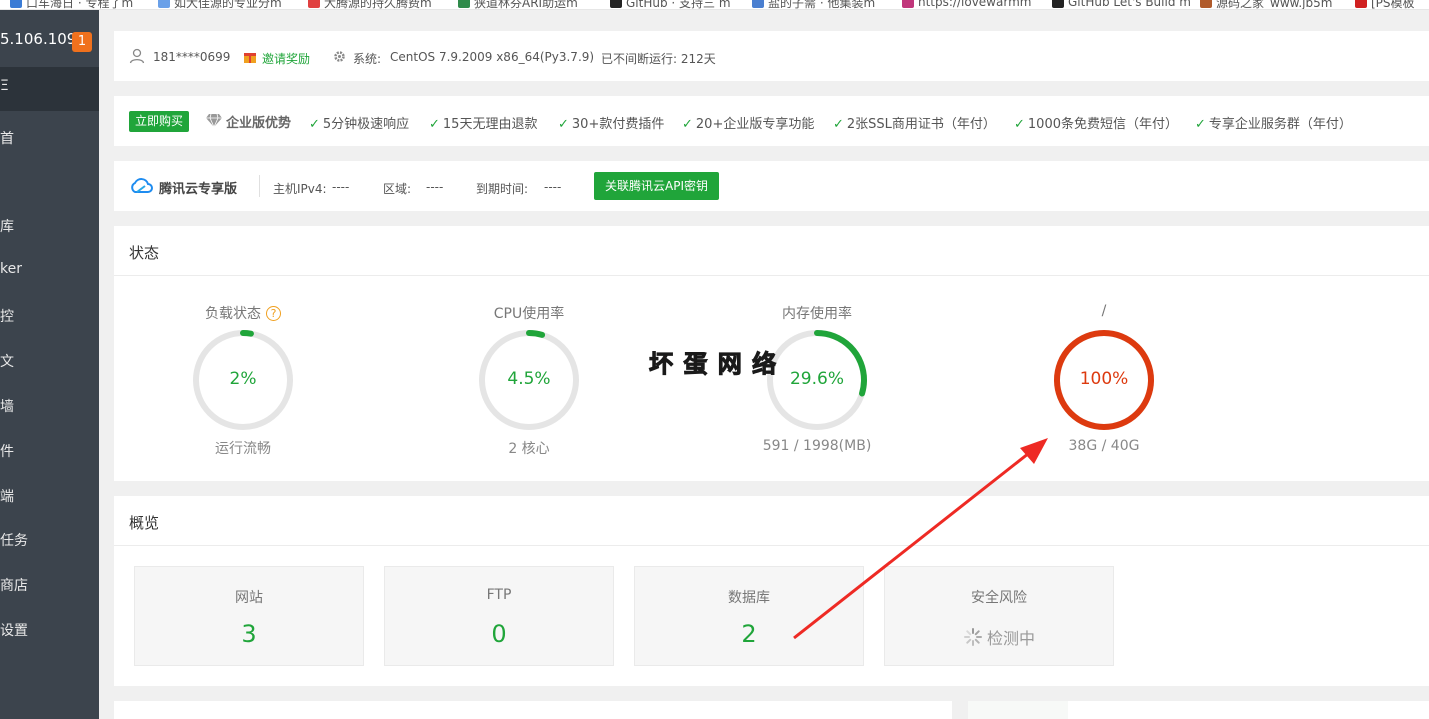  Describe the element at coordinates (966, 4) in the screenshot. I see `bookmark-item: https://lovewarmm` at that location.